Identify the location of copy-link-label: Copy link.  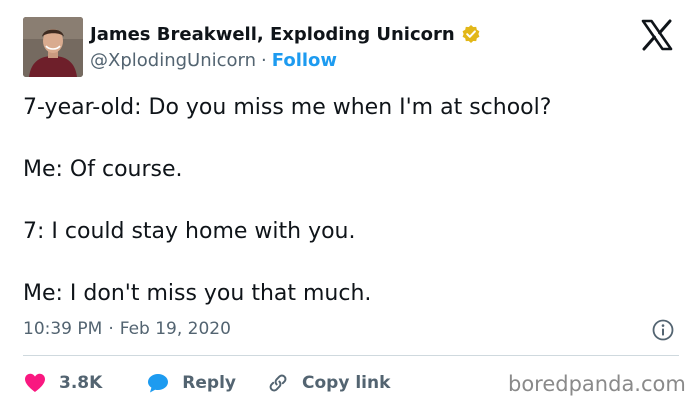
(346, 383).